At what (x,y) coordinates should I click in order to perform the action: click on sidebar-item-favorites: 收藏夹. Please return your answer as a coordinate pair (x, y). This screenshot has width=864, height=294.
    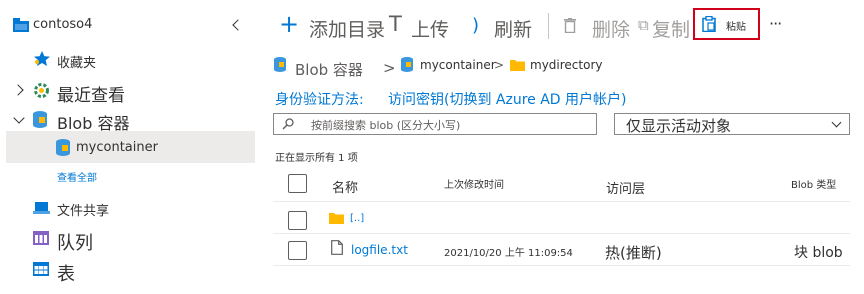
    Looking at the image, I should click on (76, 61).